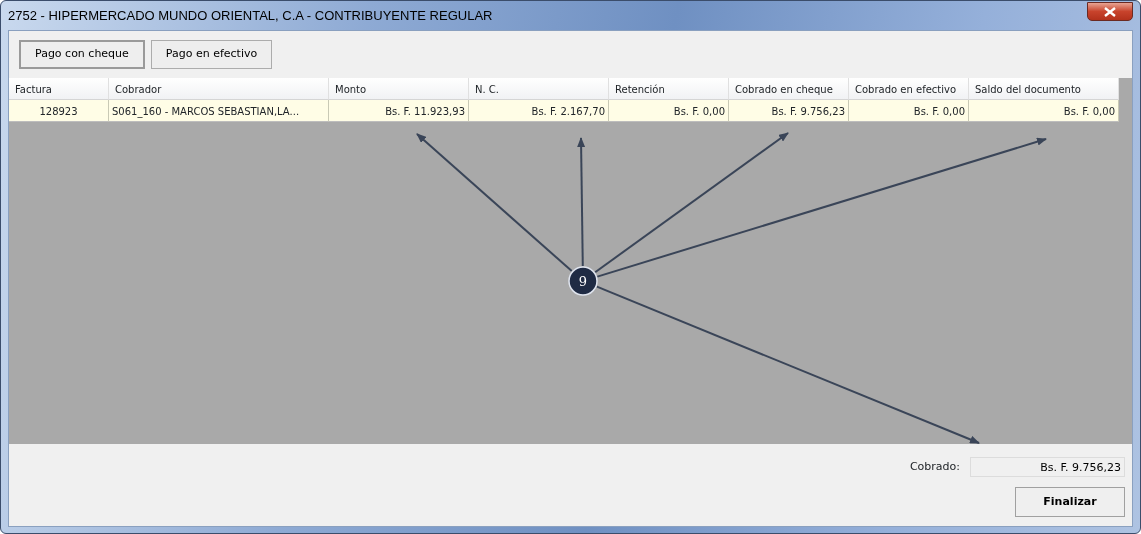 This screenshot has width=1141, height=534. What do you see at coordinates (1070, 502) in the screenshot?
I see `finalize-button: Finalizar` at bounding box center [1070, 502].